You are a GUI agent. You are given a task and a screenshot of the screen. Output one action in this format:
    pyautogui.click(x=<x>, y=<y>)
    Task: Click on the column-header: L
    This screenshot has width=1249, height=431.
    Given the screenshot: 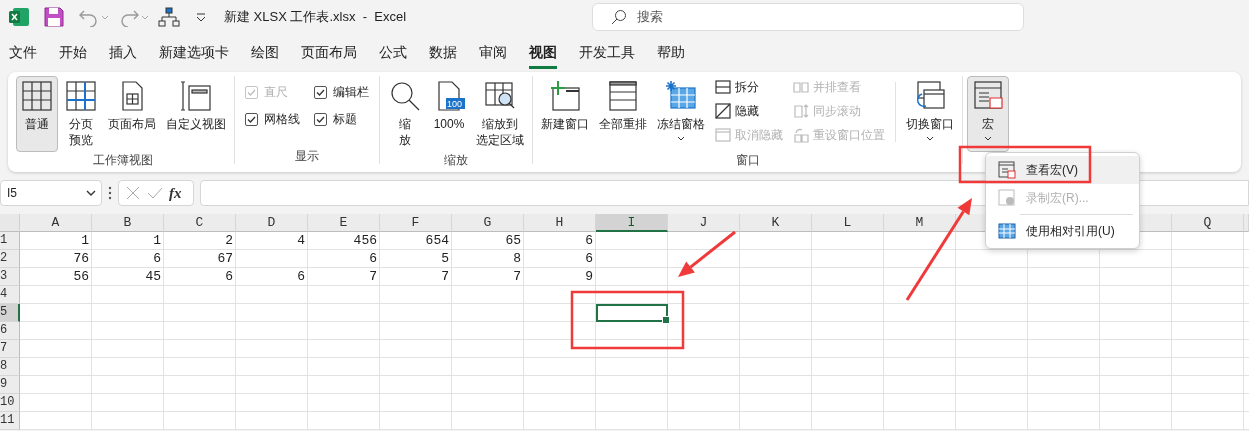 What is the action you would take?
    pyautogui.click(x=848, y=223)
    